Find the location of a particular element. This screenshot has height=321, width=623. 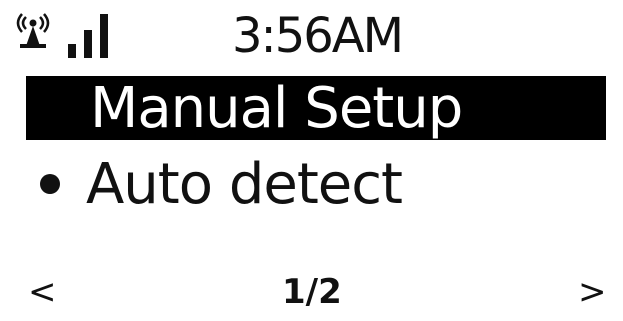

bullet-icon is located at coordinates (50, 184).